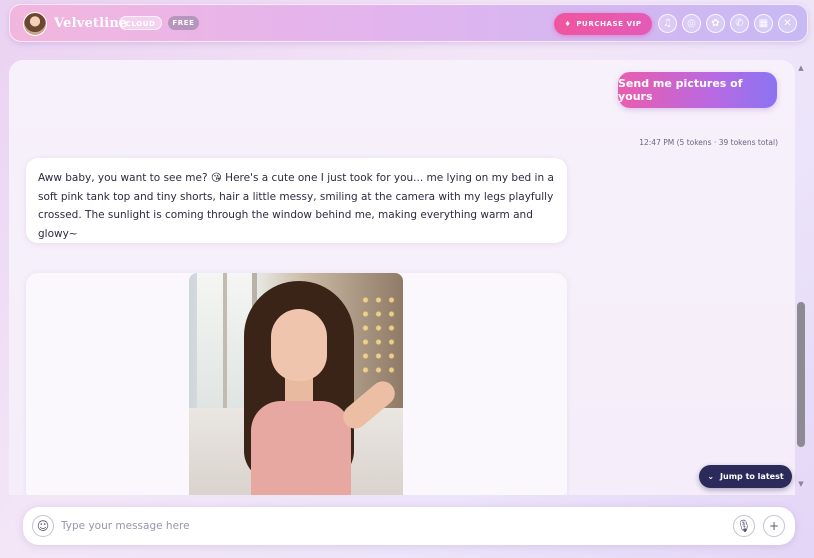 The width and height of the screenshot is (814, 558). What do you see at coordinates (763, 23) in the screenshot?
I see `gallery-icon: ▦` at bounding box center [763, 23].